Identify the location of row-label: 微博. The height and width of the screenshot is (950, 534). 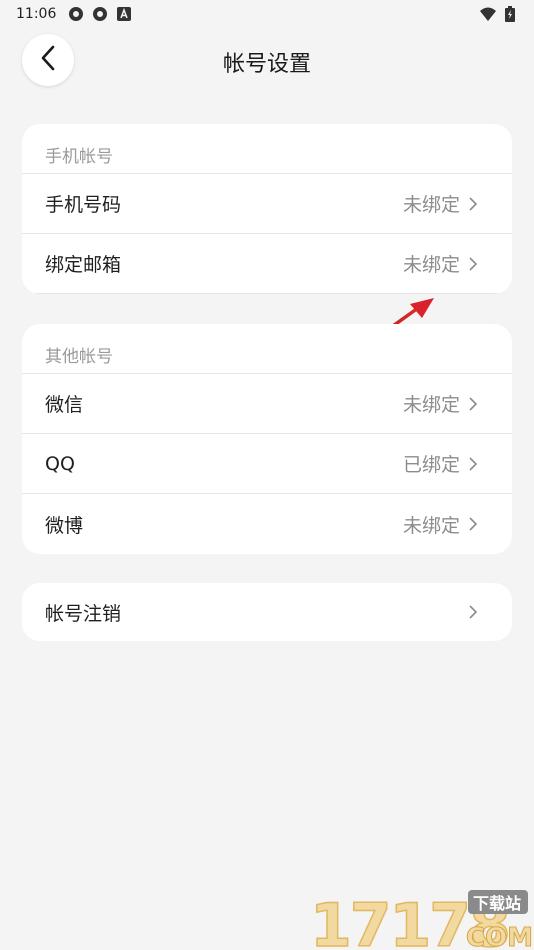
(64, 525).